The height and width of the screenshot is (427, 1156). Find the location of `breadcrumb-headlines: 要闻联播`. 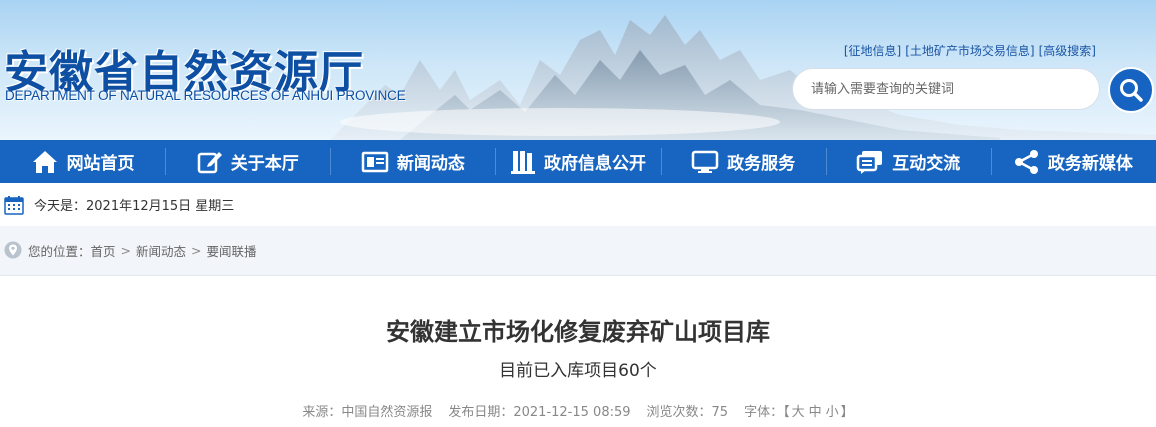

breadcrumb-headlines: 要闻联播 is located at coordinates (232, 250).